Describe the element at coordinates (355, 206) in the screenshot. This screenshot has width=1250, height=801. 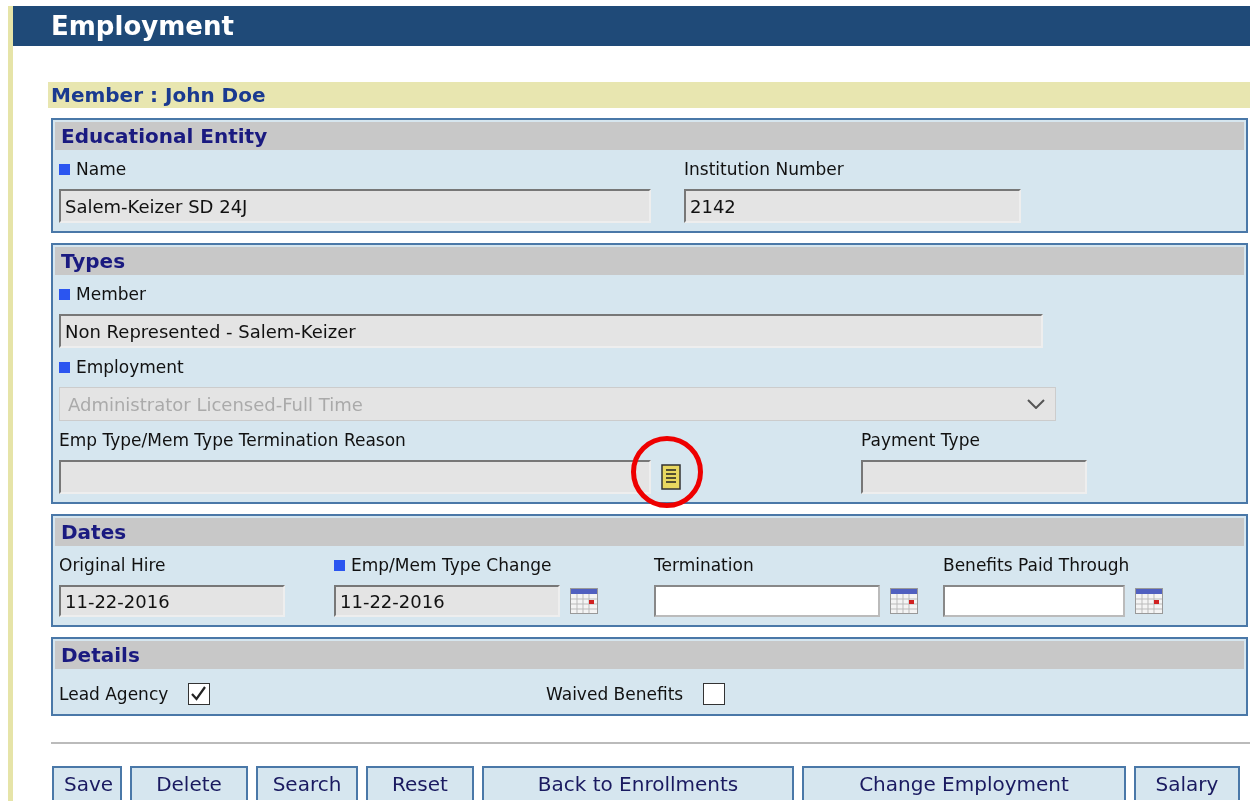
I see `text-field: Salem-Keizer SD 24J` at that location.